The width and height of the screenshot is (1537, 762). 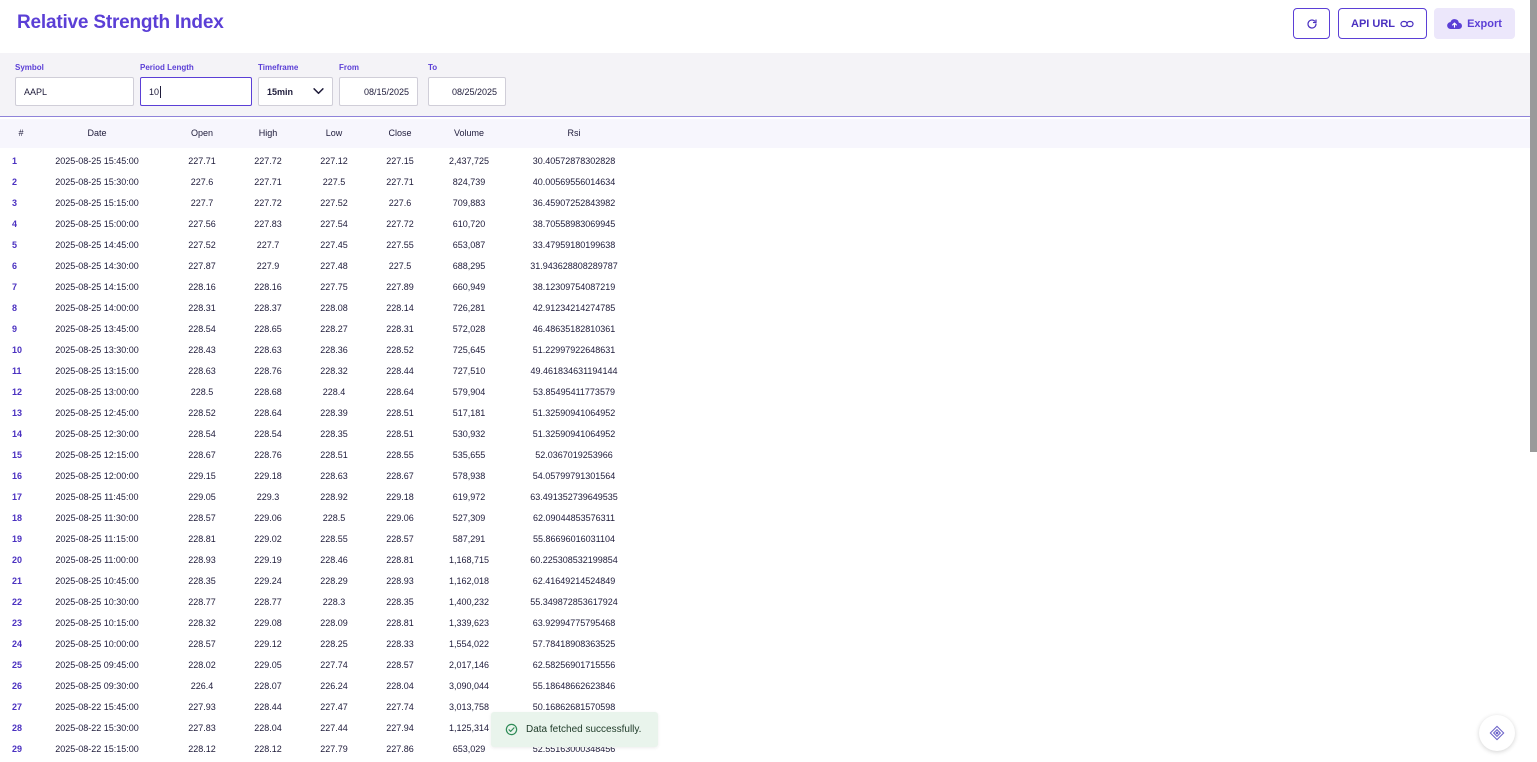 I want to click on cell-open: 227.87, so click(x=202, y=266).